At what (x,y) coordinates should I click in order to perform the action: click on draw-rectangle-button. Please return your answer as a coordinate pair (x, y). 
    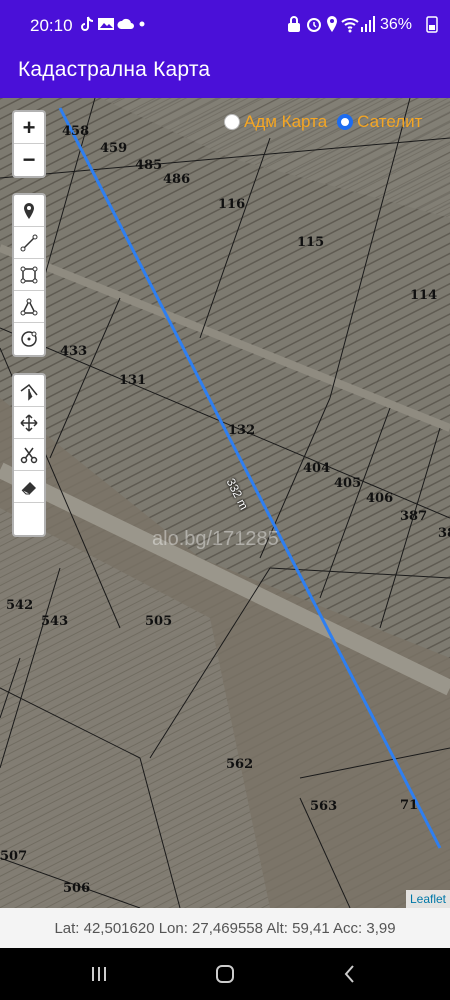
    Looking at the image, I should click on (29, 275).